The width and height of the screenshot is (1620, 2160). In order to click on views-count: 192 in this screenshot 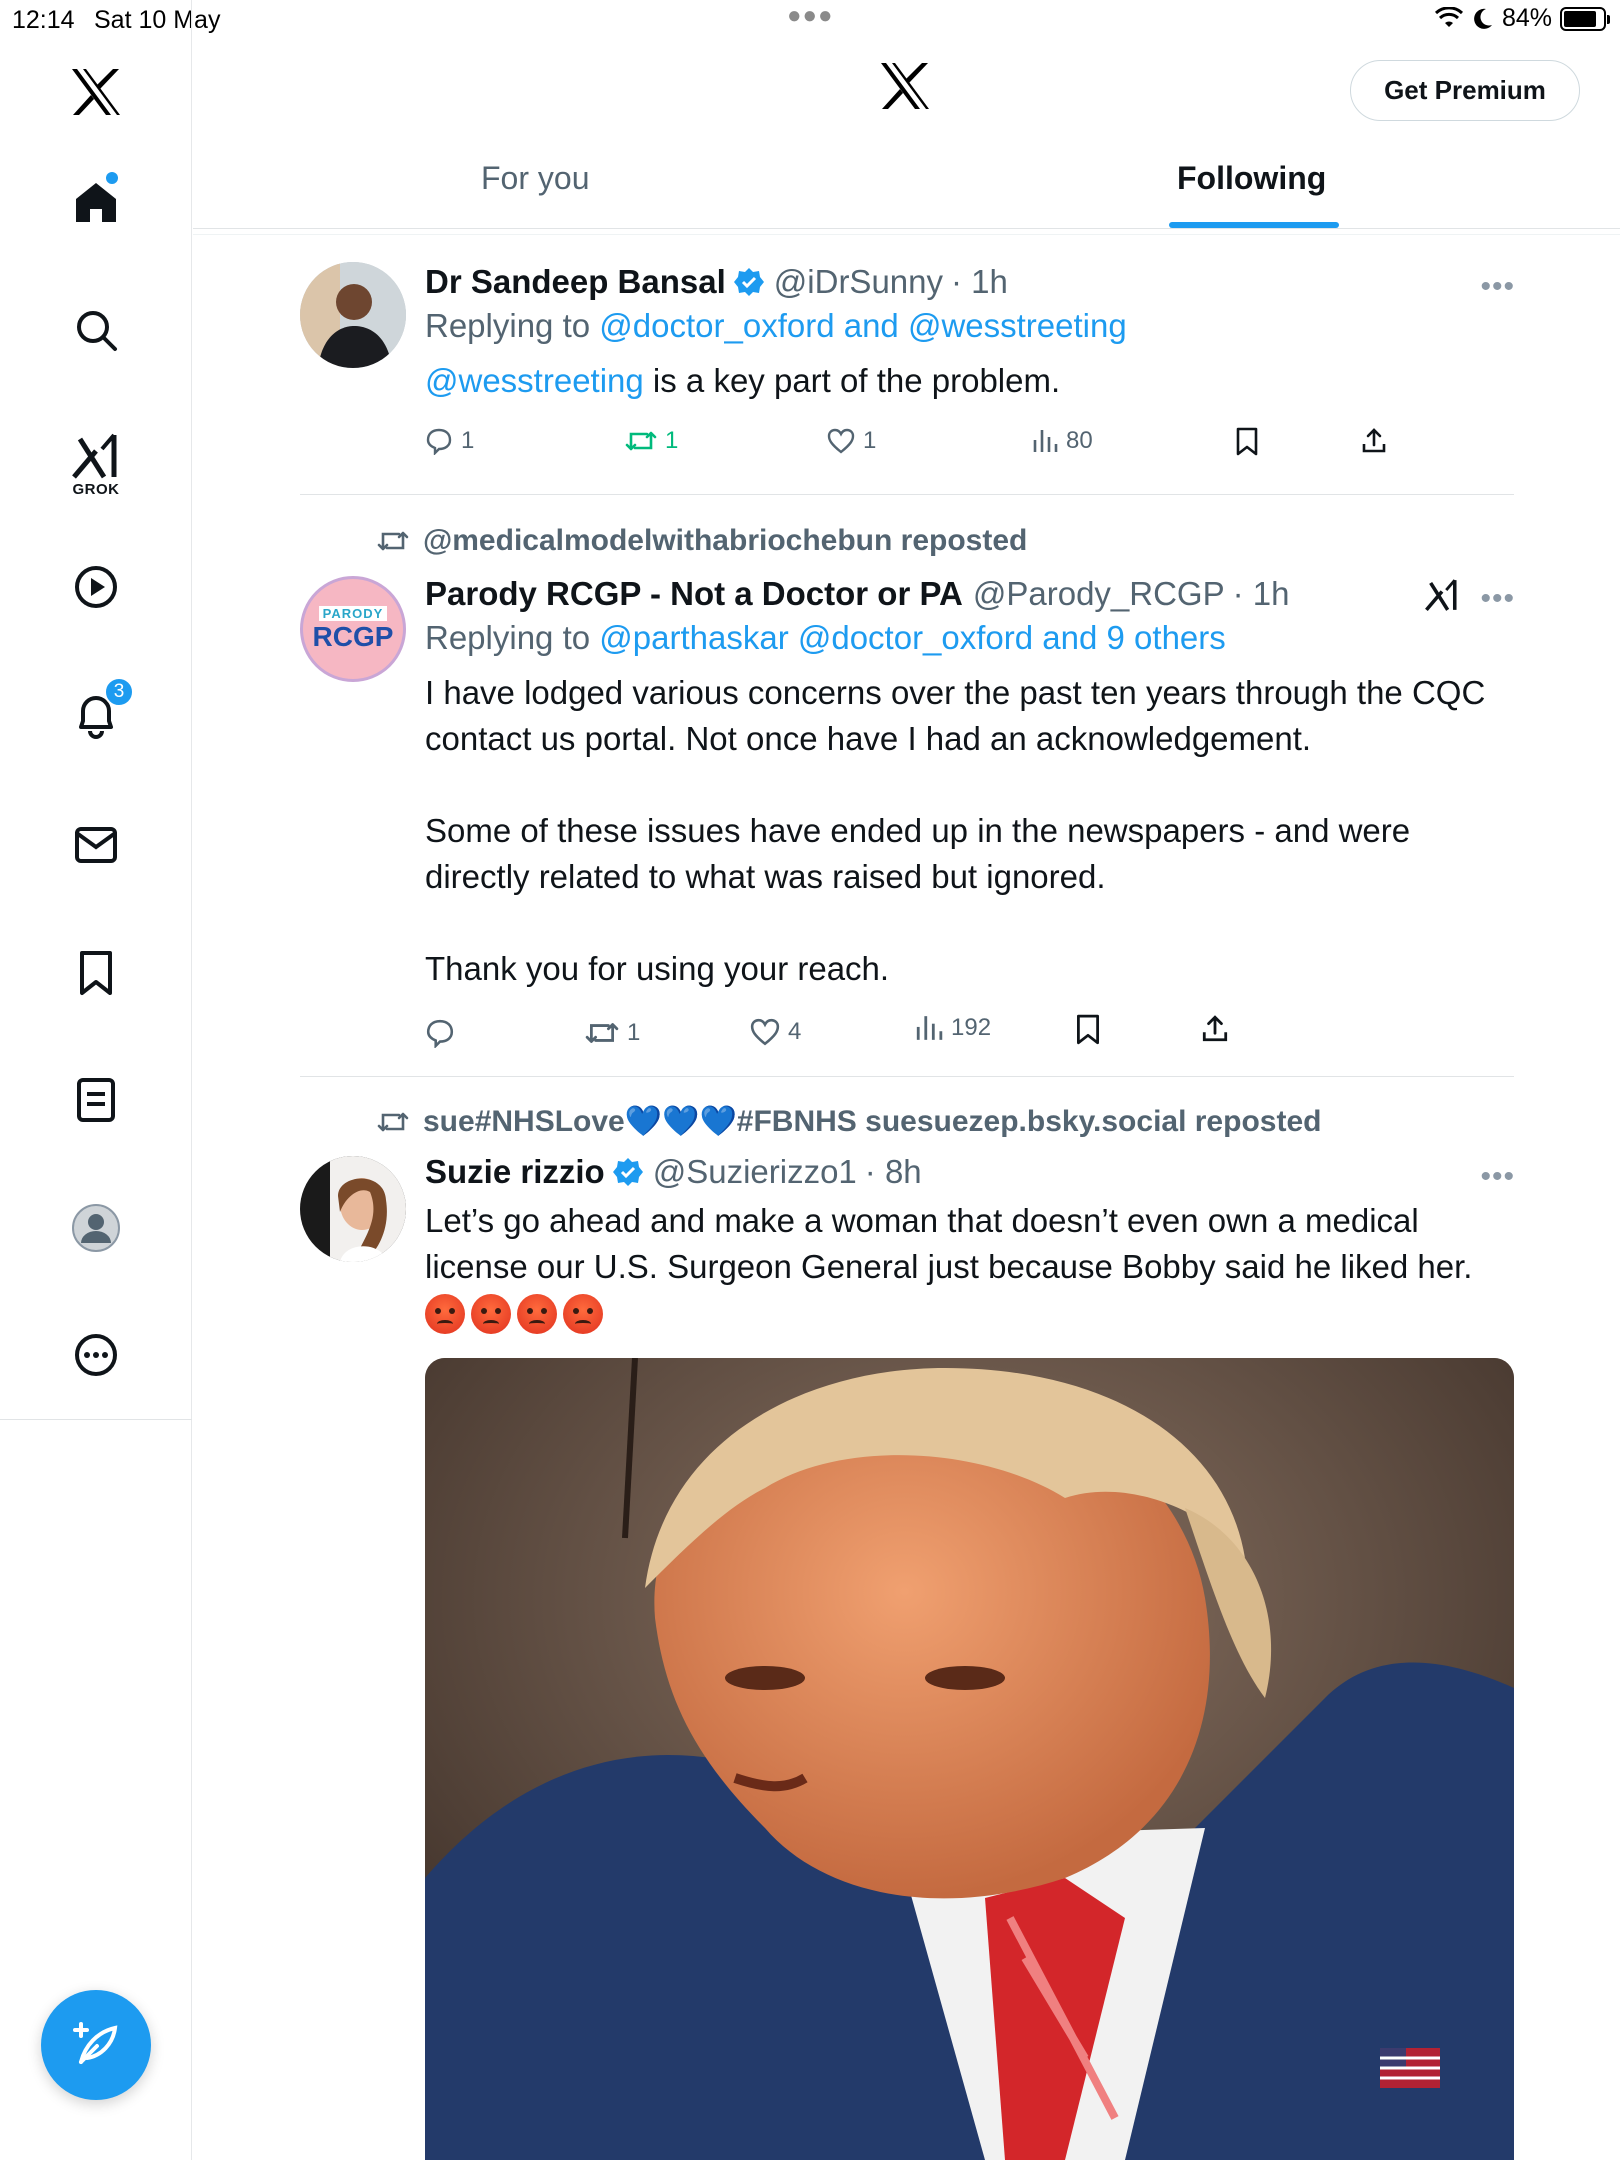, I will do `click(971, 1027)`.